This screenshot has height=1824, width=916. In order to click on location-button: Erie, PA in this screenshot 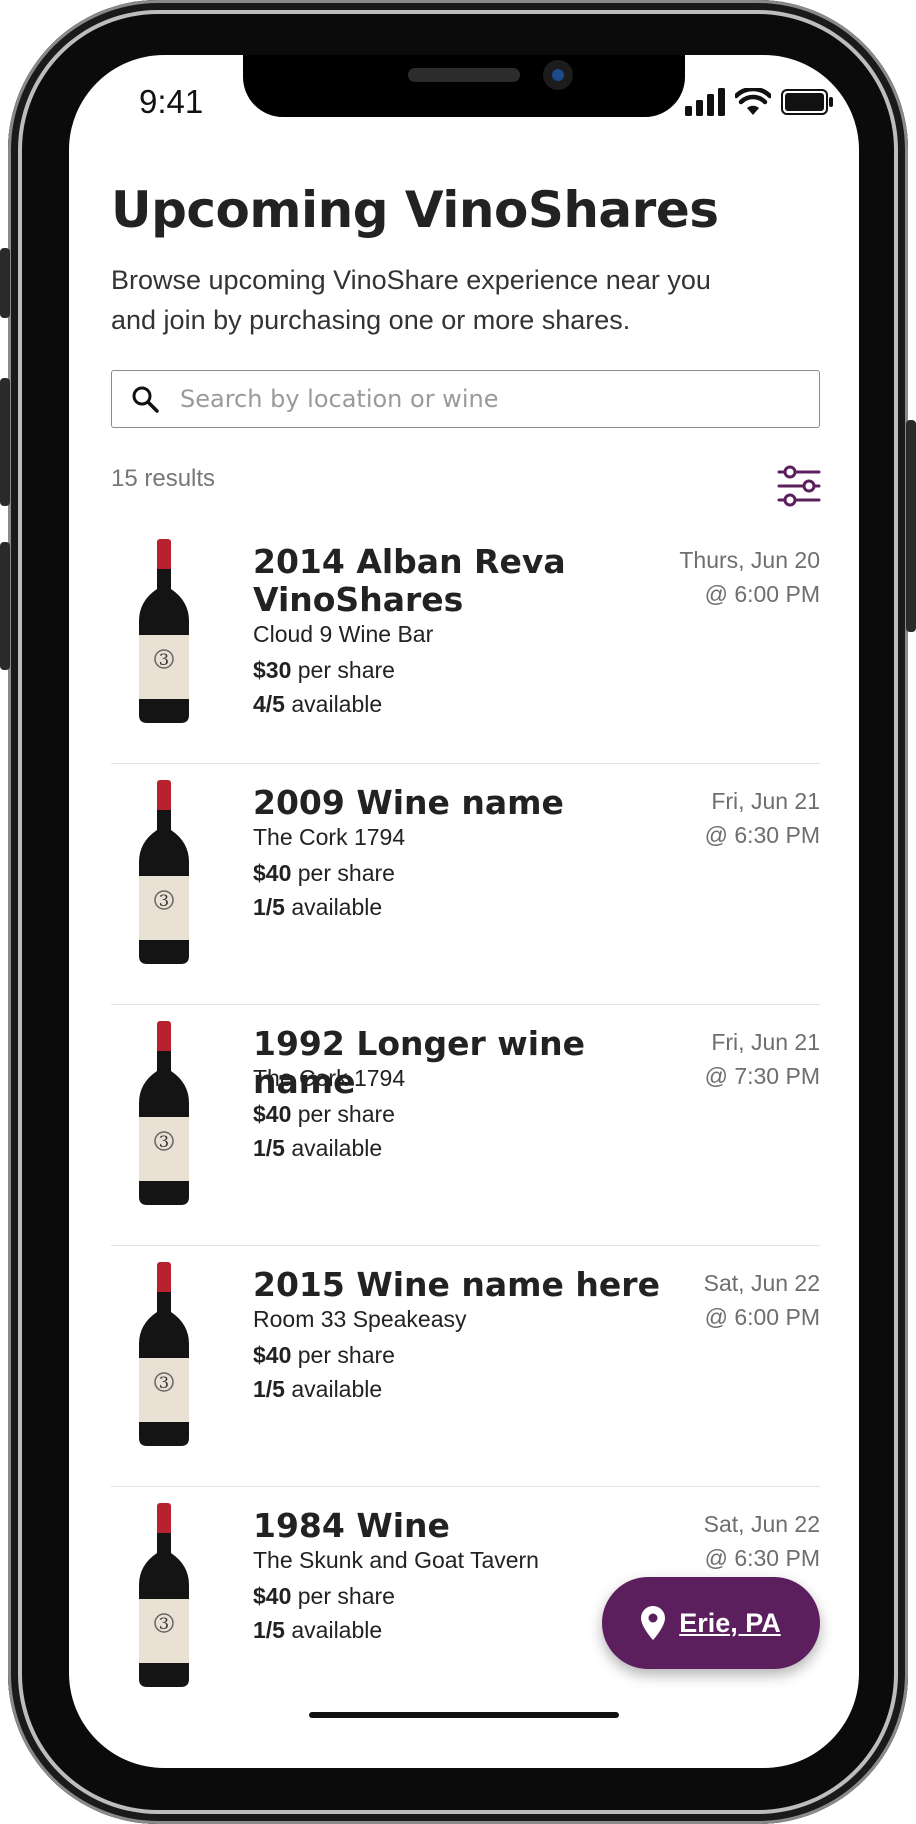, I will do `click(711, 1623)`.